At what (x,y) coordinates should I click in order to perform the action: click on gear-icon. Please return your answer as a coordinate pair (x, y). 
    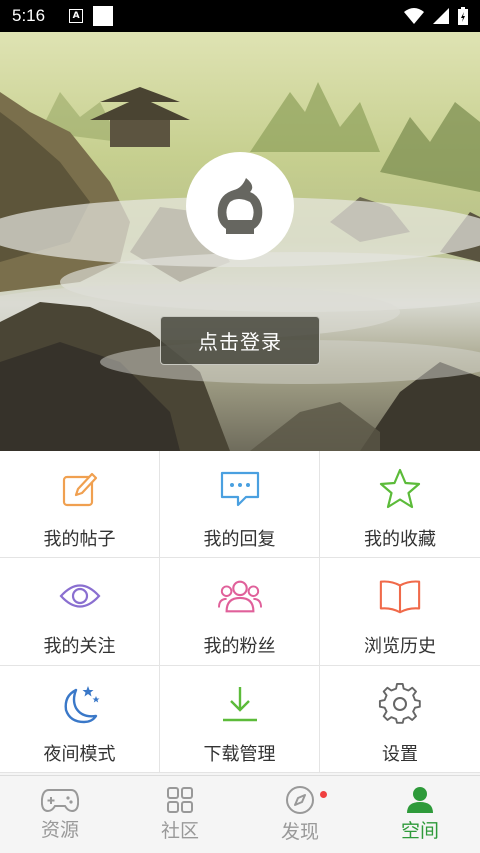
    Looking at the image, I should click on (399, 703).